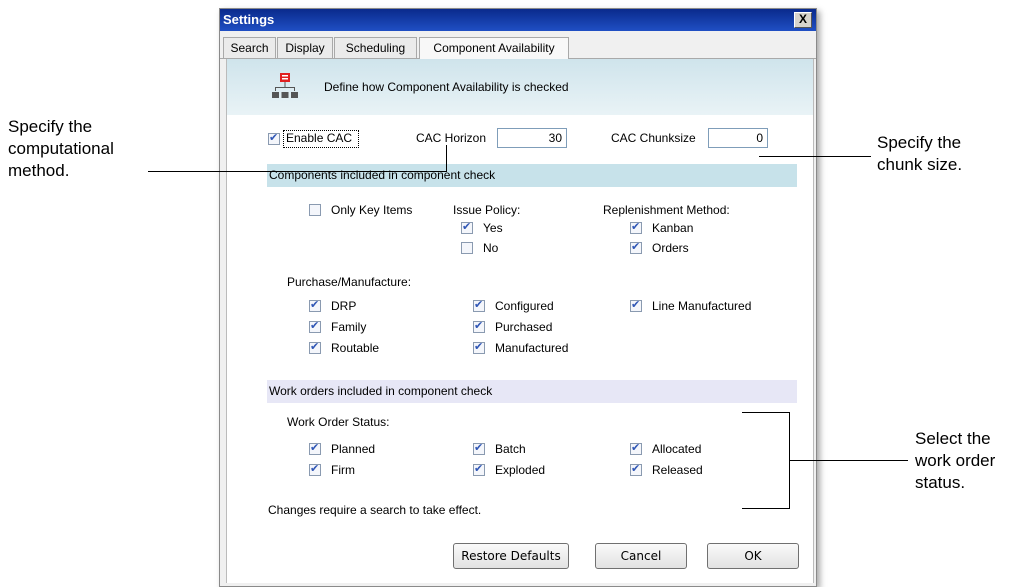 Image resolution: width=1016 pixels, height=587 pixels. What do you see at coordinates (849, 460) in the screenshot?
I see `leader-status-h` at bounding box center [849, 460].